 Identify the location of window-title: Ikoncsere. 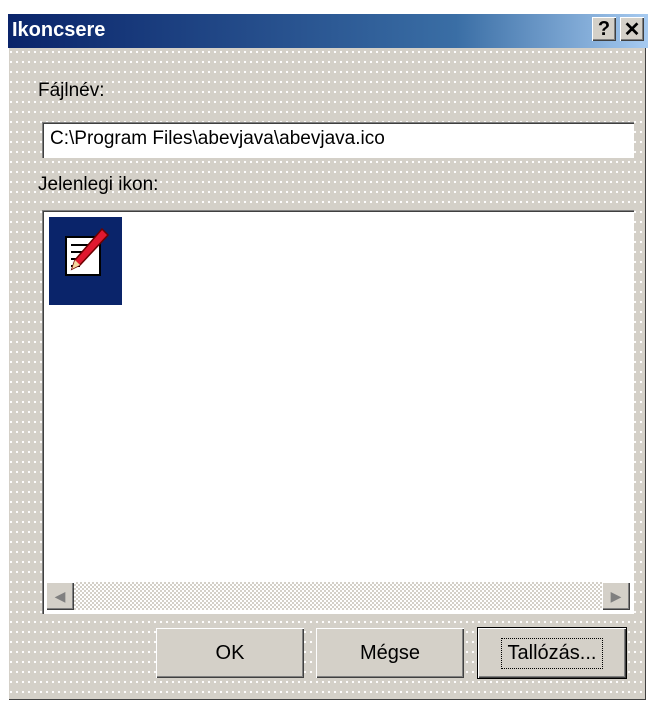
(59, 30).